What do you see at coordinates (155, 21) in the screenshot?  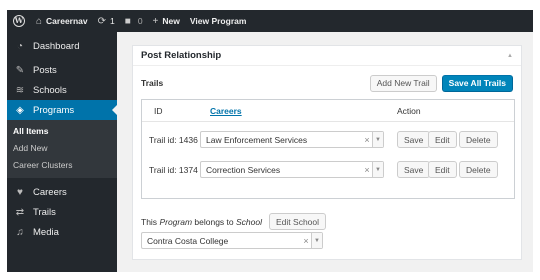 I see `plus-icon: +` at bounding box center [155, 21].